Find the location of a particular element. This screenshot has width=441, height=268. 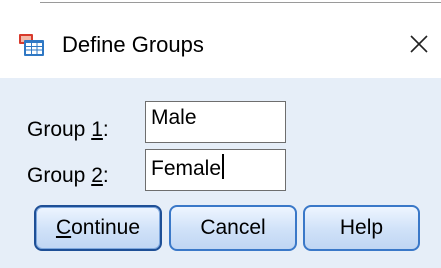

group-1-label: Group 1: is located at coordinates (68, 130).